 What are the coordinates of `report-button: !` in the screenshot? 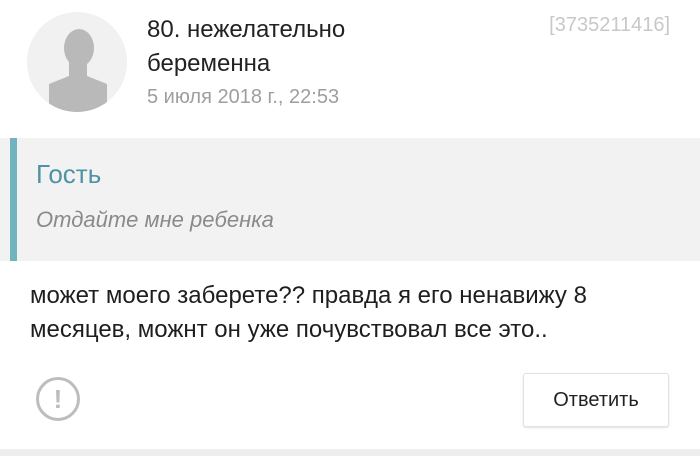 It's located at (58, 399).